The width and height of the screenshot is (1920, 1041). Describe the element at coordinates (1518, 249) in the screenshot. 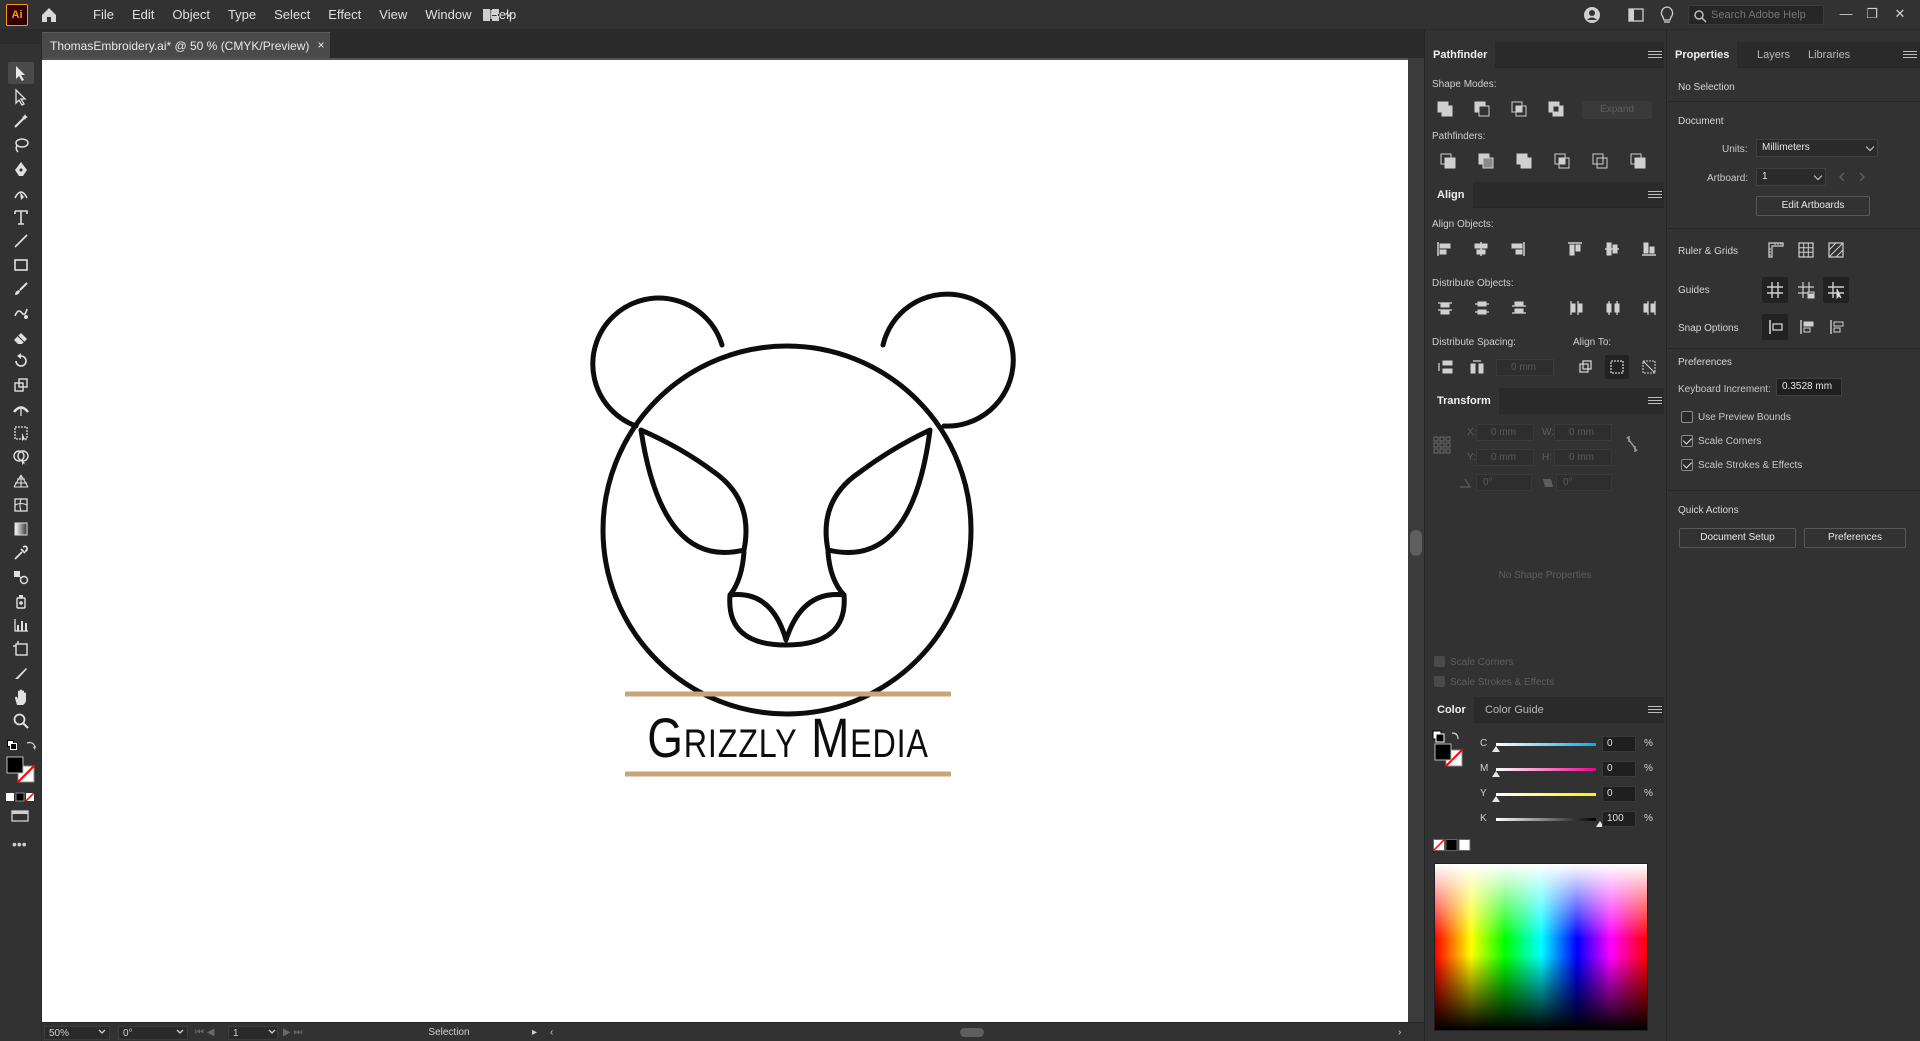

I see `horizontal-align-right-icon` at that location.